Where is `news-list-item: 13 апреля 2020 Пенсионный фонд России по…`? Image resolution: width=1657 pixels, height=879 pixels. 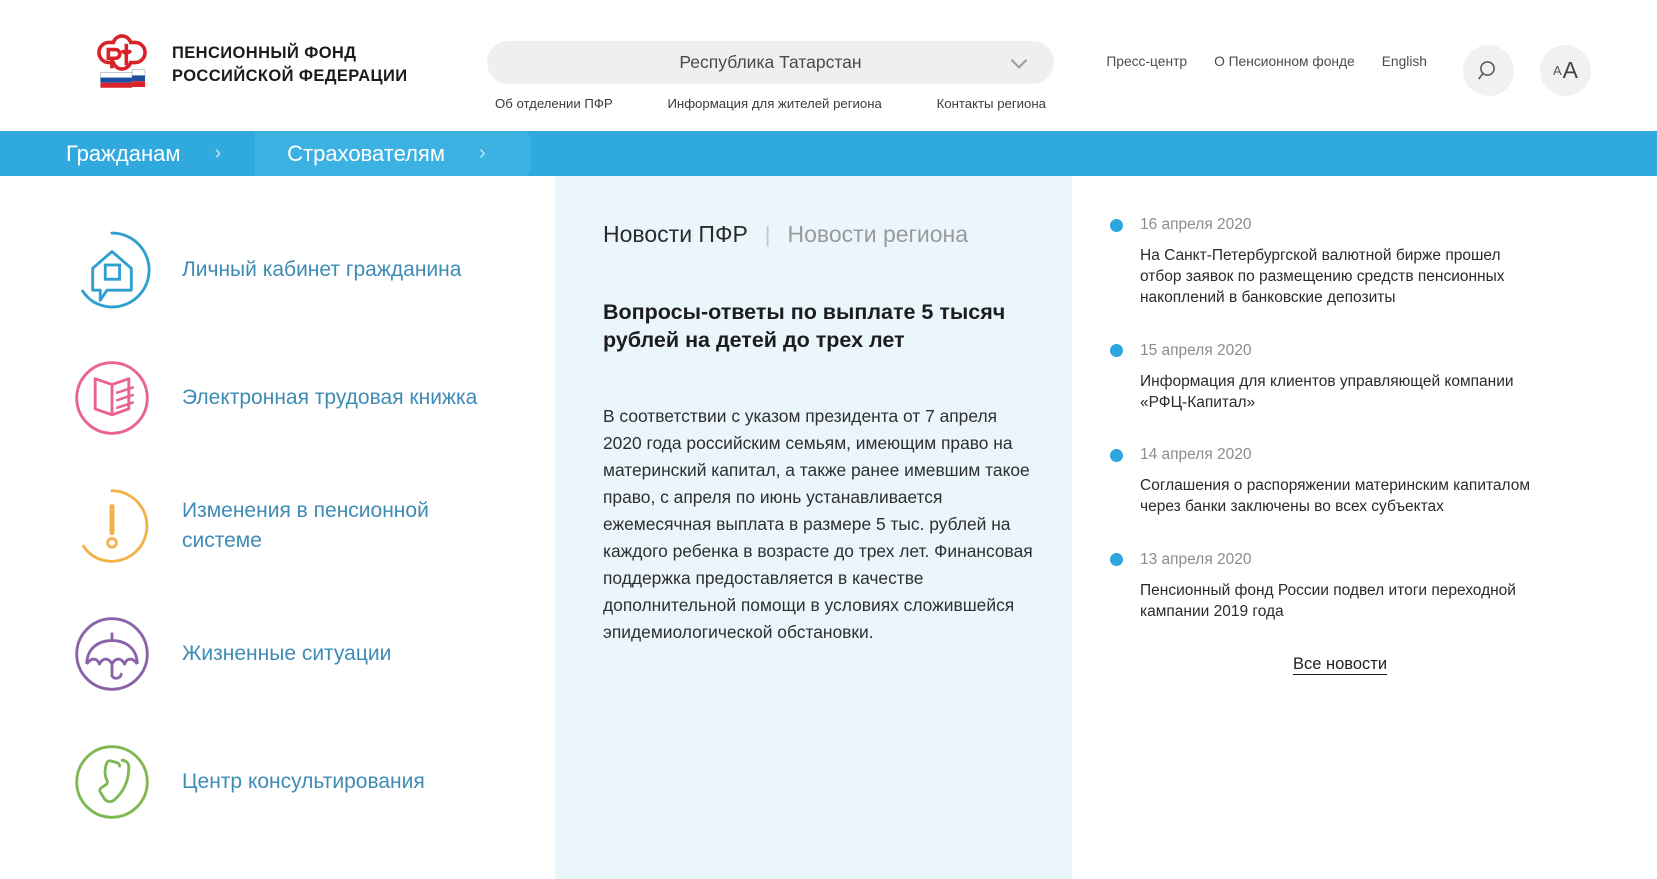 news-list-item: 13 апреля 2020 Пенсионный фонд России по… is located at coordinates (1340, 586).